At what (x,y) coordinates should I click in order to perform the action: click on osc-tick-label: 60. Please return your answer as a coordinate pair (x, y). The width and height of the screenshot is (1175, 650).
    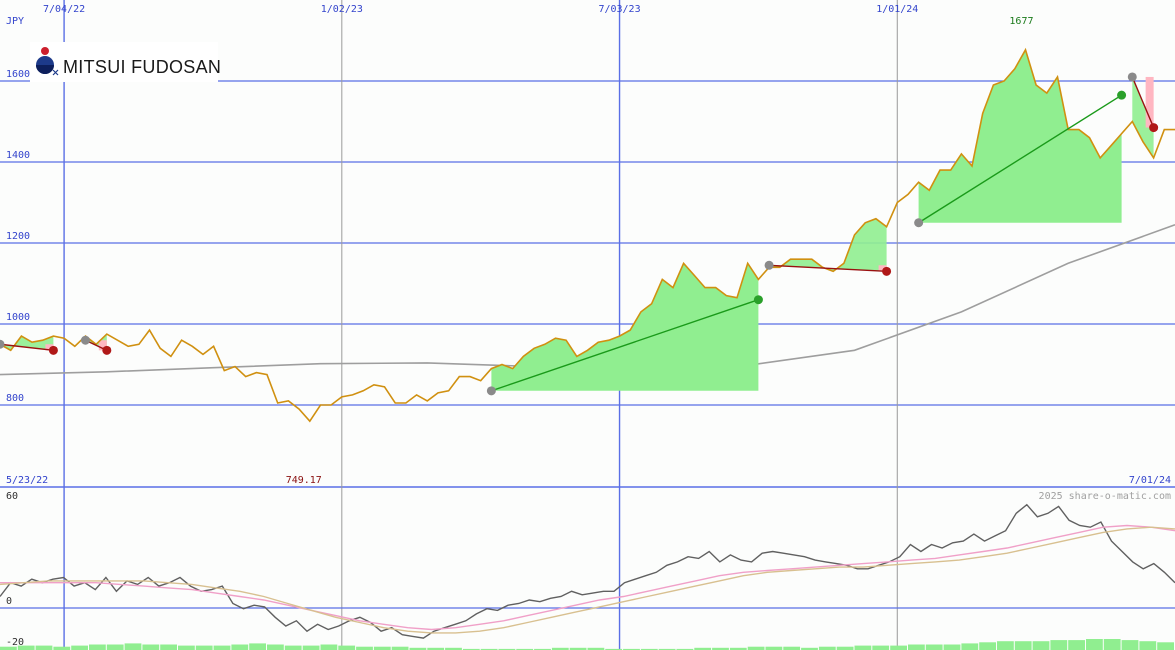
    Looking at the image, I should click on (12, 496).